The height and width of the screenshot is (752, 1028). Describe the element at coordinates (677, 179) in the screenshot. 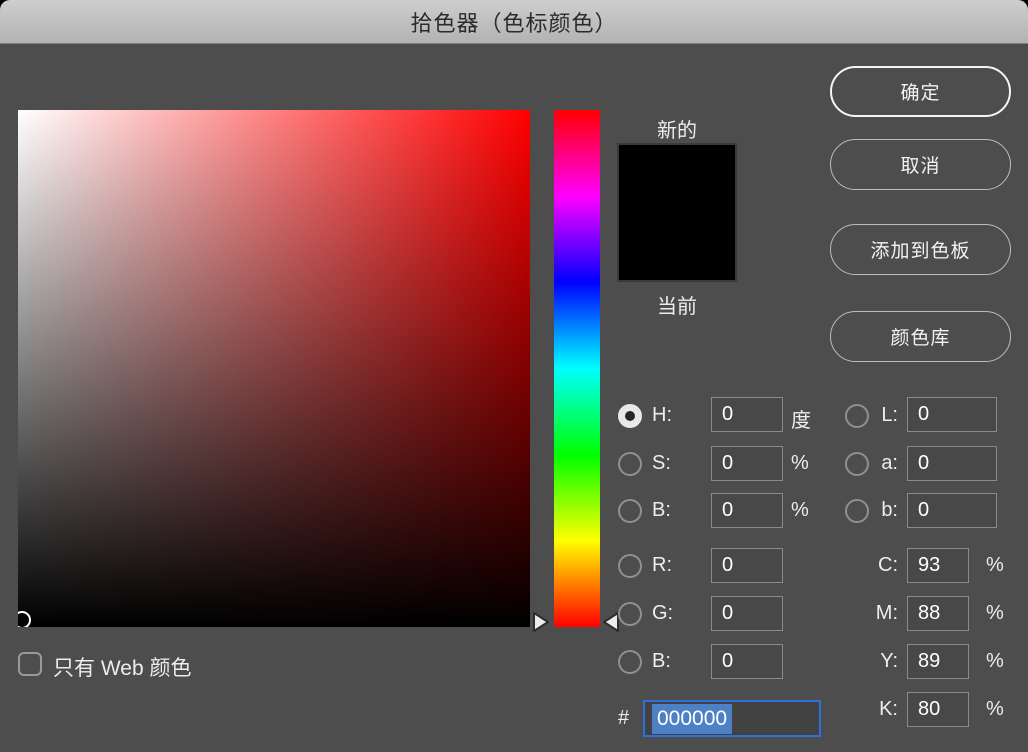

I see `new-color-swatch` at that location.